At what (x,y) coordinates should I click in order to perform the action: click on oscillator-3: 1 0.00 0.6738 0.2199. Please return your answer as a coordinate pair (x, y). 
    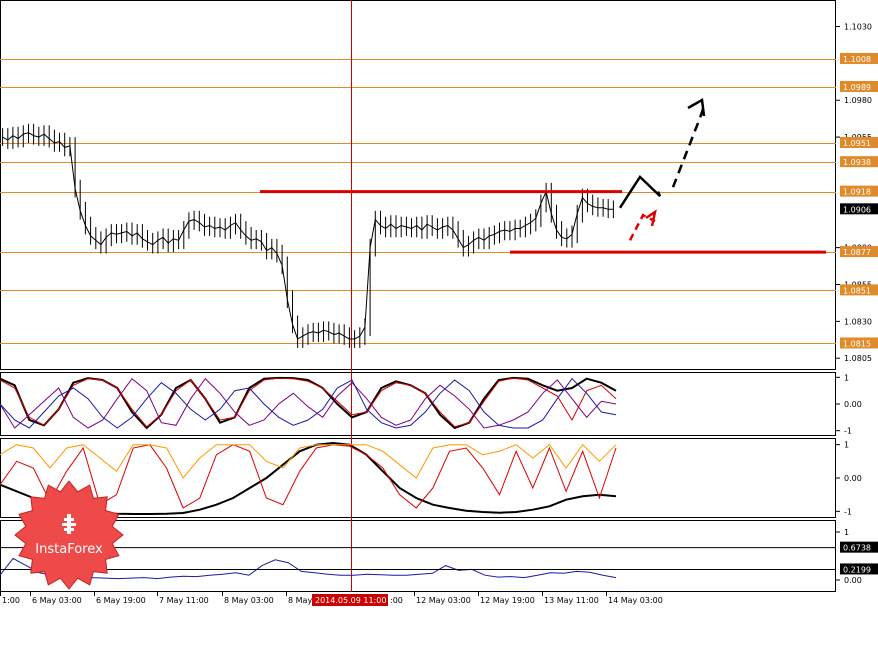
    Looking at the image, I should click on (439, 556).